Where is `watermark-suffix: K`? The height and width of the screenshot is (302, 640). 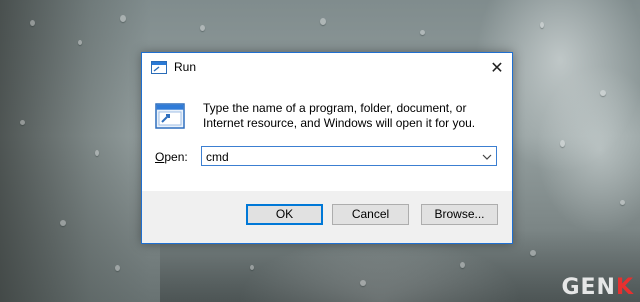 watermark-suffix: K is located at coordinates (624, 287).